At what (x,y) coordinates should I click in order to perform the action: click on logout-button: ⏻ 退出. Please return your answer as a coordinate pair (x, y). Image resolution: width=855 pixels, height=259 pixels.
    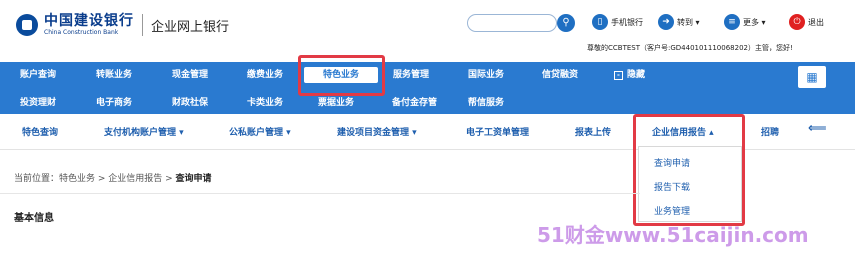
    Looking at the image, I should click on (806, 22).